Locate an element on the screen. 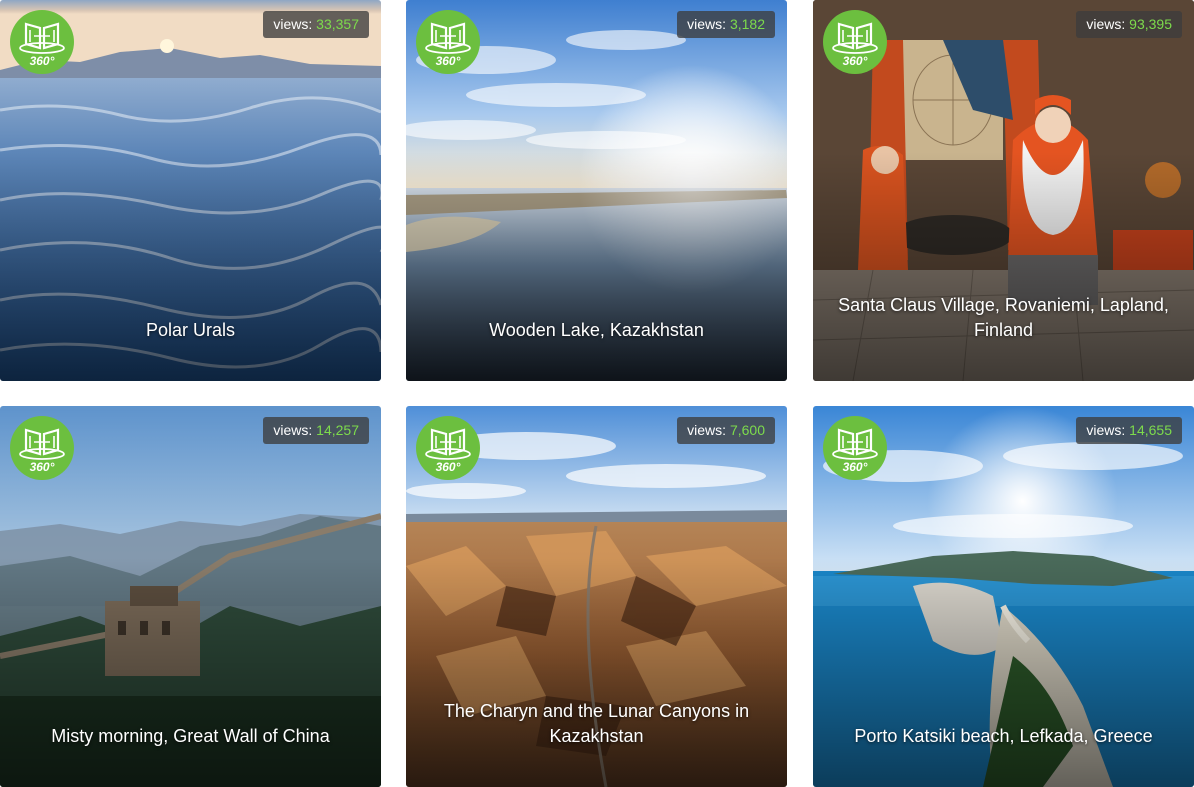 The height and width of the screenshot is (787, 1194). views-badge: views: 14,257 is located at coordinates (316, 430).